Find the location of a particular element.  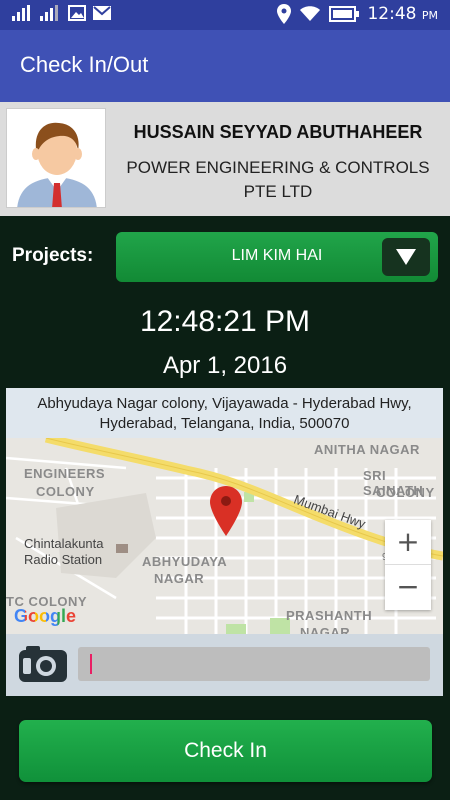

map-label-abhyudaya: ABHYUDAYA is located at coordinates (185, 561).